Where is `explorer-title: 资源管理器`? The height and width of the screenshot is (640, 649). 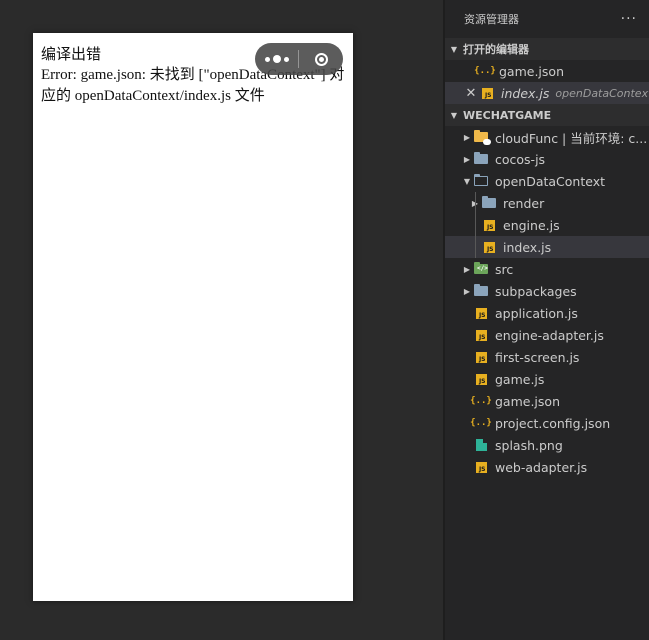
explorer-title: 资源管理器 is located at coordinates (491, 19).